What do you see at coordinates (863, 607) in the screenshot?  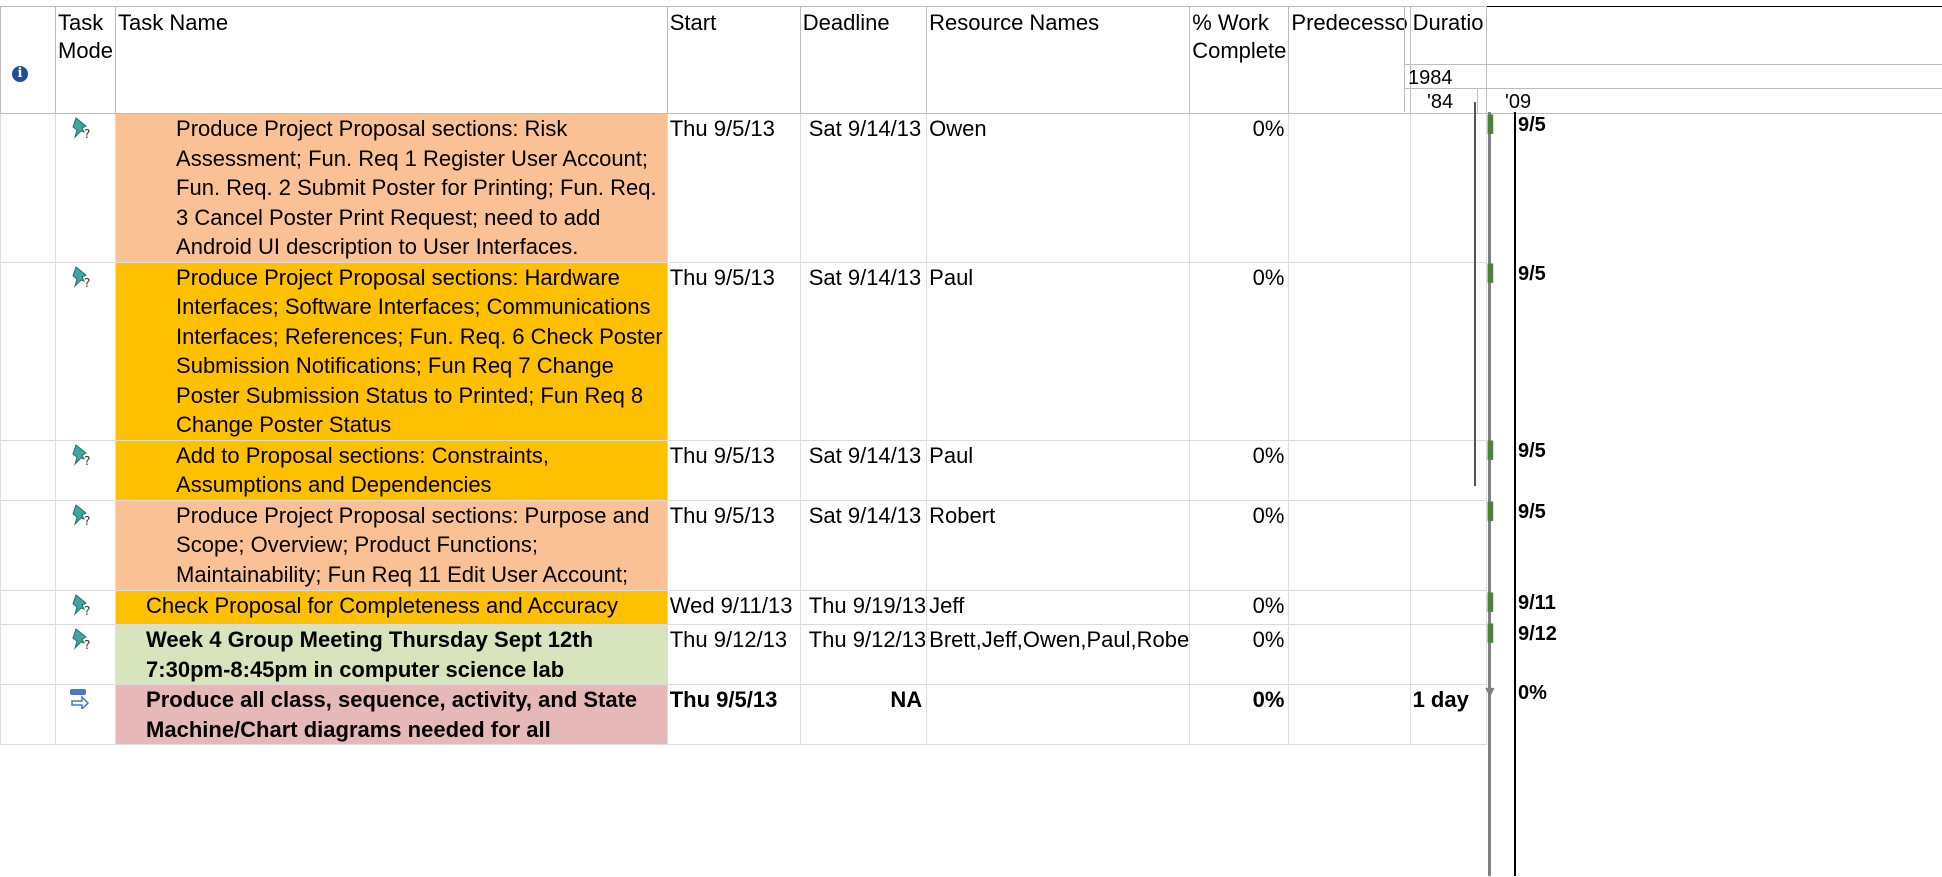 I see `deadline-cell: Thu 9/19/13` at bounding box center [863, 607].